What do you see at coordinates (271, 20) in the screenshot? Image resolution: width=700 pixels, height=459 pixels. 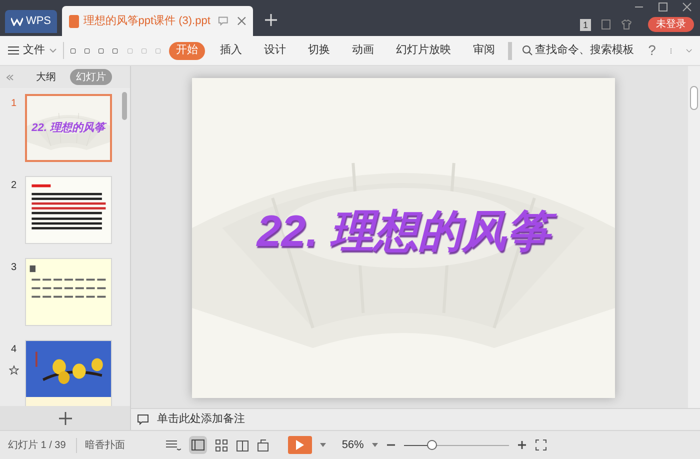 I see `new-tab-icon` at bounding box center [271, 20].